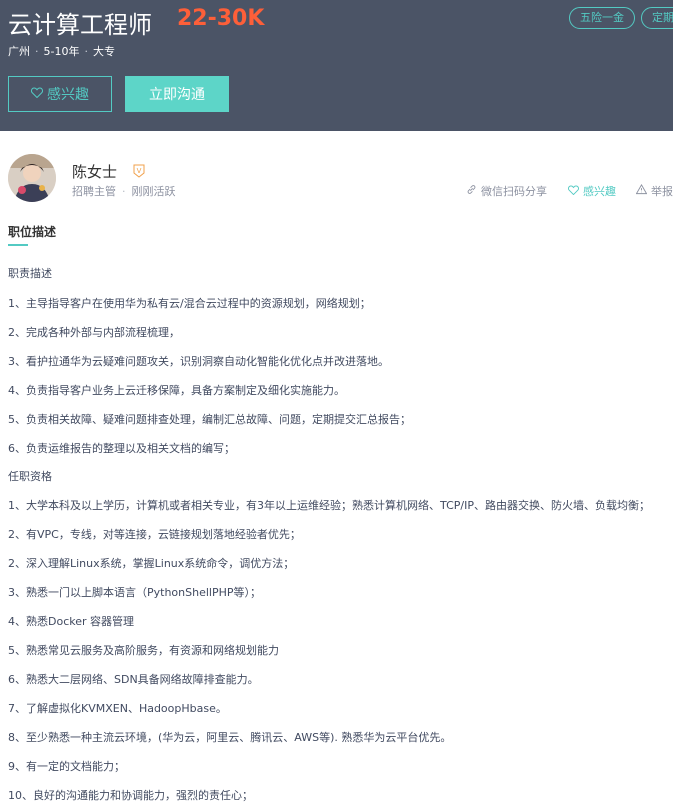 The width and height of the screenshot is (673, 803). What do you see at coordinates (189, 303) in the screenshot?
I see `description-line: 1、主导指导客户在使用华为私有云/混合云过程中的资源规划，网络规划；` at bounding box center [189, 303].